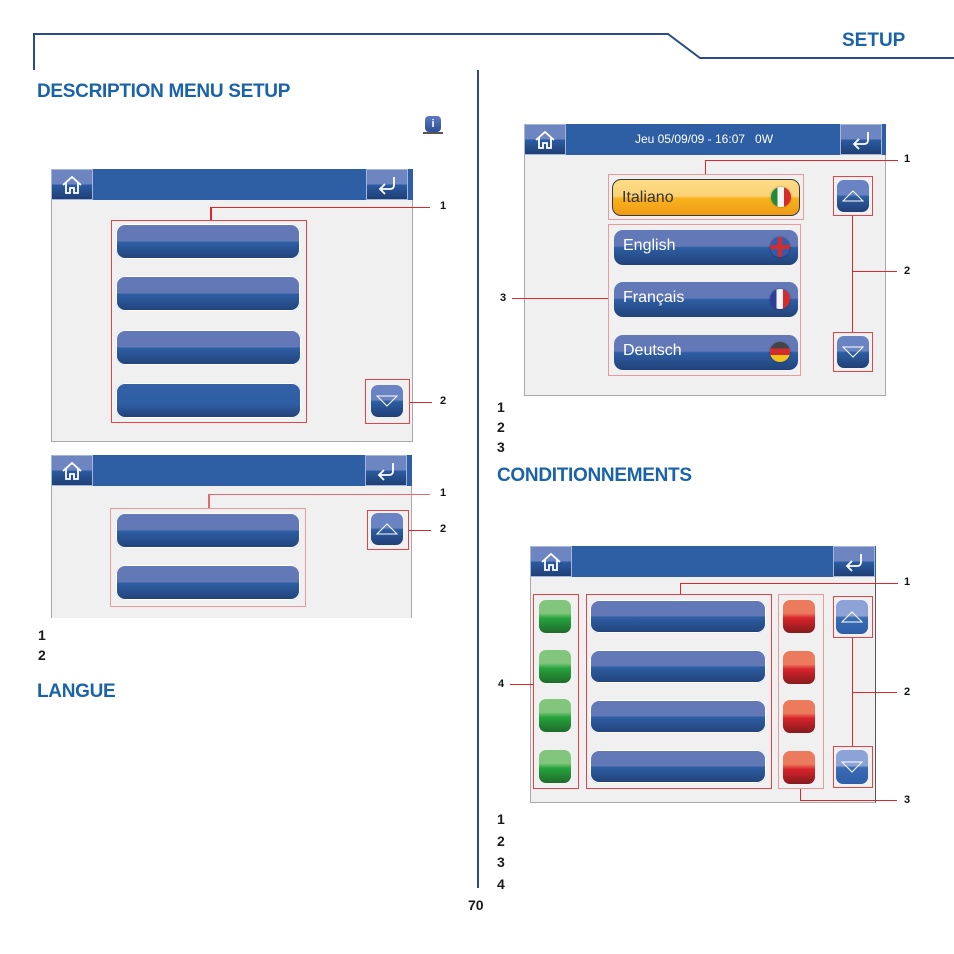  I want to click on legend-item-4: 4, so click(501, 884).